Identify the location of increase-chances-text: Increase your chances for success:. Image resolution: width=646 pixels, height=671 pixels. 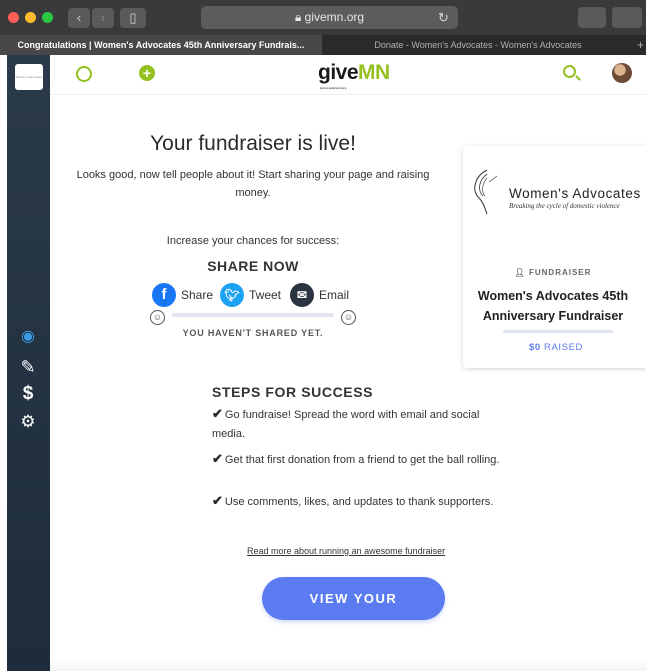
(253, 241).